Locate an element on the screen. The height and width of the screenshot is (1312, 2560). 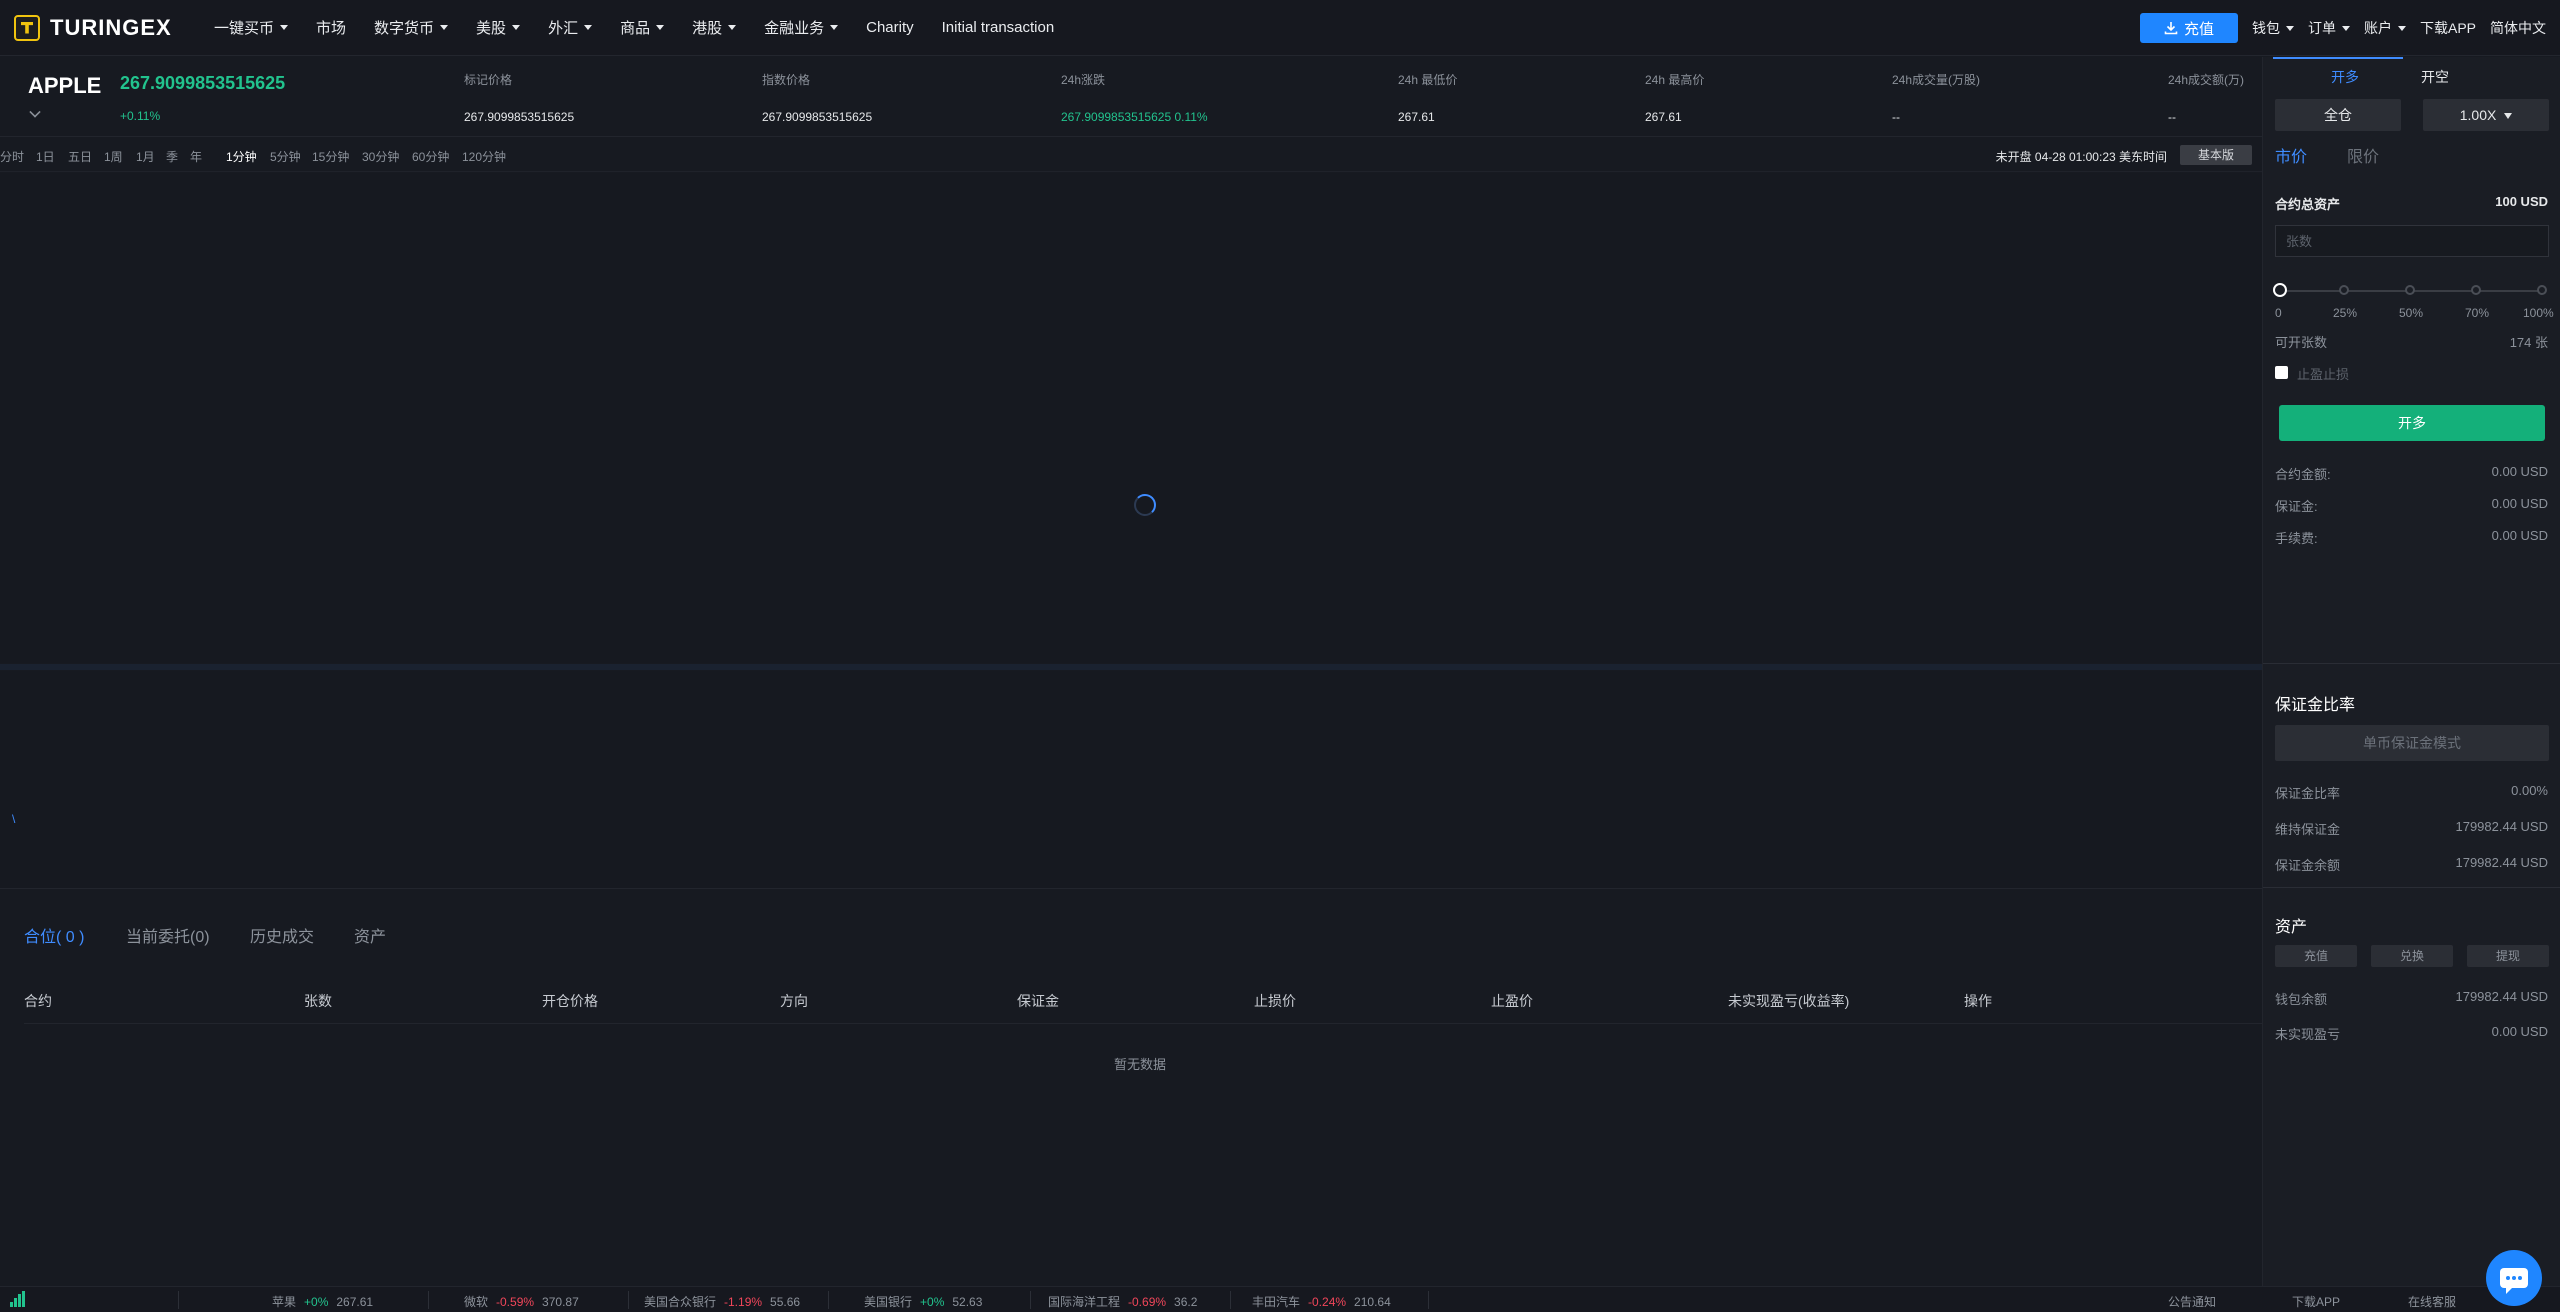
ticker-change: -0.69% is located at coordinates (1147, 1302).